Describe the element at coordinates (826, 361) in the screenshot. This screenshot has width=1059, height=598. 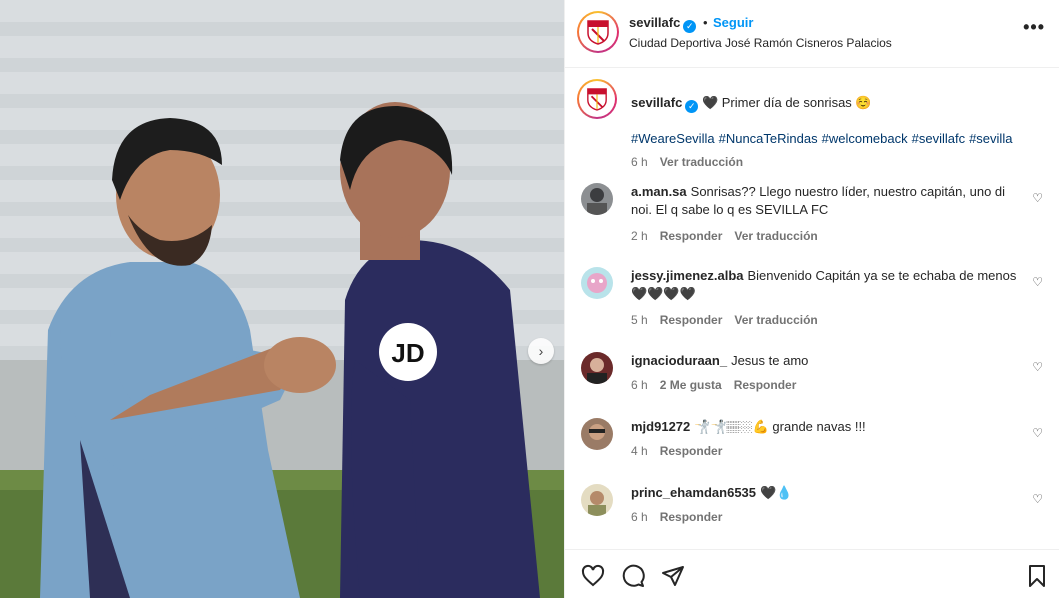
I see `comment-text: ignacioduraan_ Jesus te amo` at that location.